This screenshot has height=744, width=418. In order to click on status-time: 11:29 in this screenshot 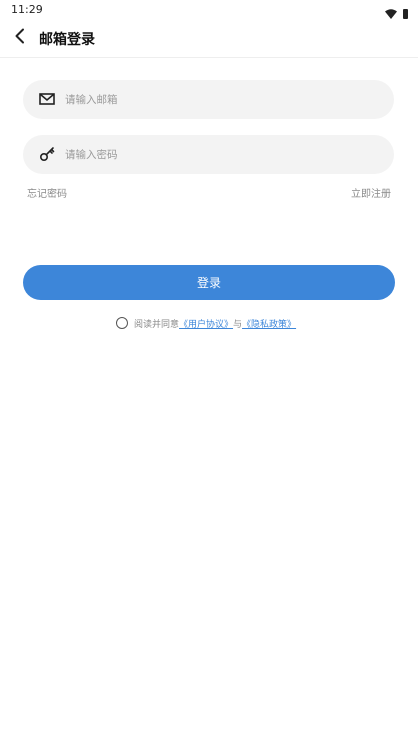, I will do `click(27, 9)`.